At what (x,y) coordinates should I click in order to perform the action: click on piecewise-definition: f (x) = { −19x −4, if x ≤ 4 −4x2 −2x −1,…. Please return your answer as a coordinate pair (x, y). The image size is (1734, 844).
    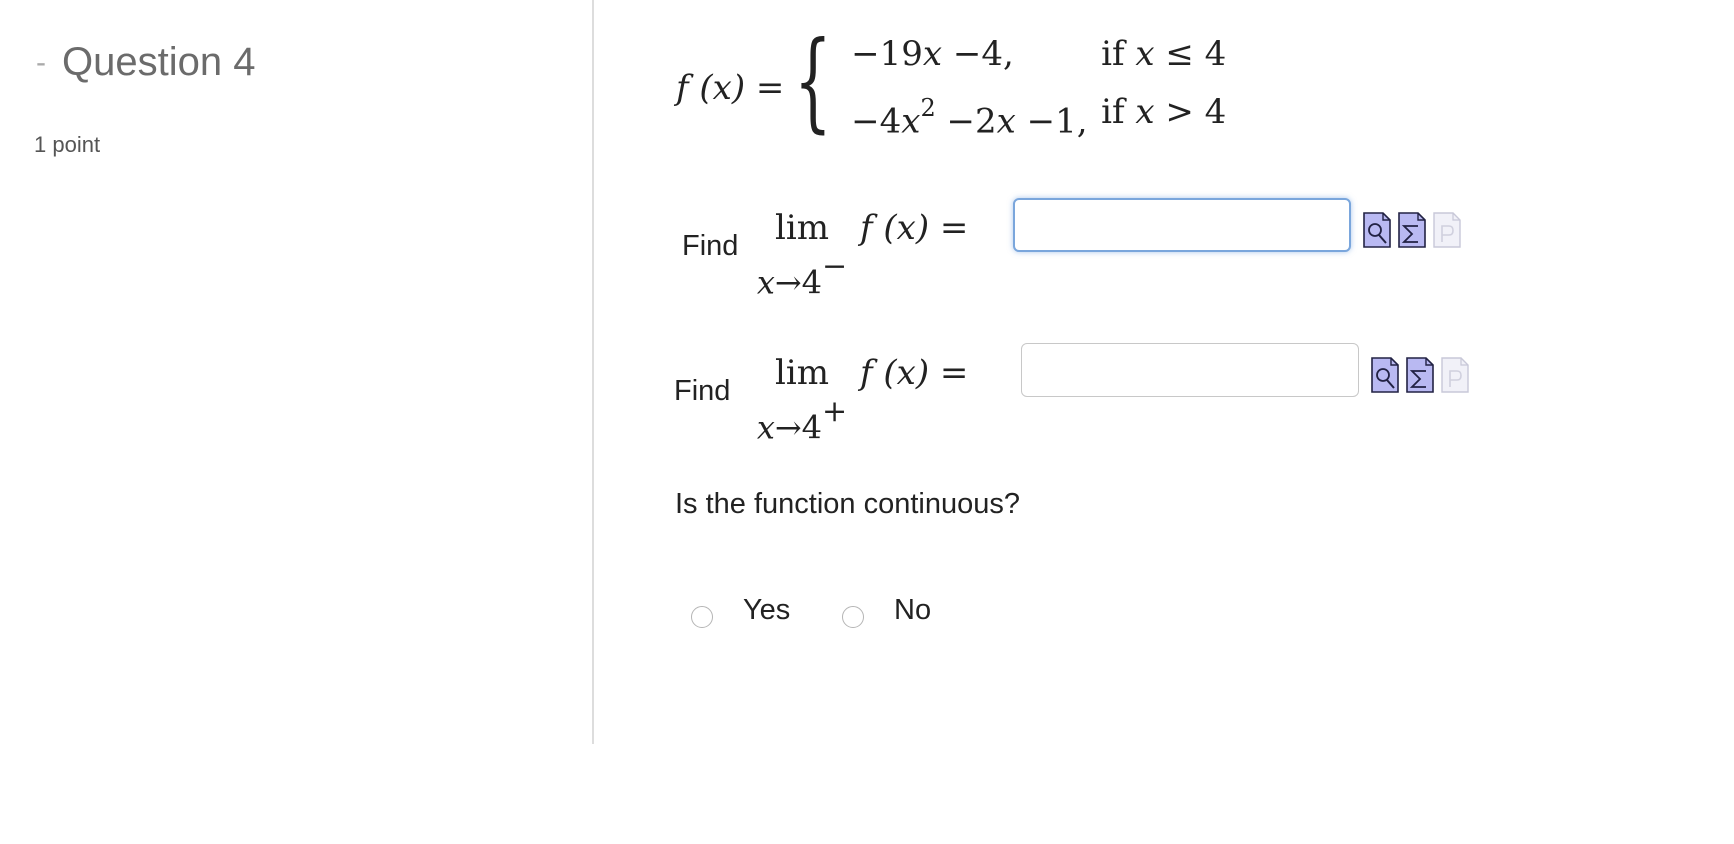
    Looking at the image, I should click on (951, 85).